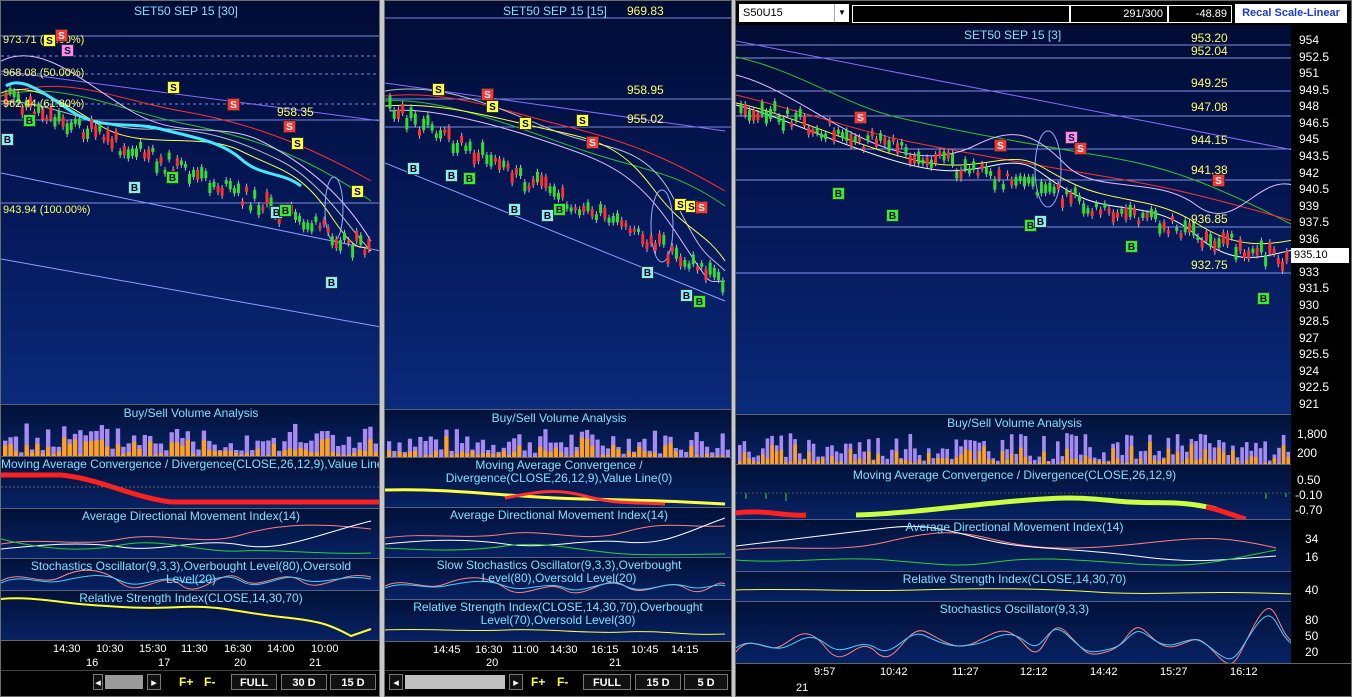  Describe the element at coordinates (645, 11) in the screenshot. I see `price-top-label: 969.83` at that location.